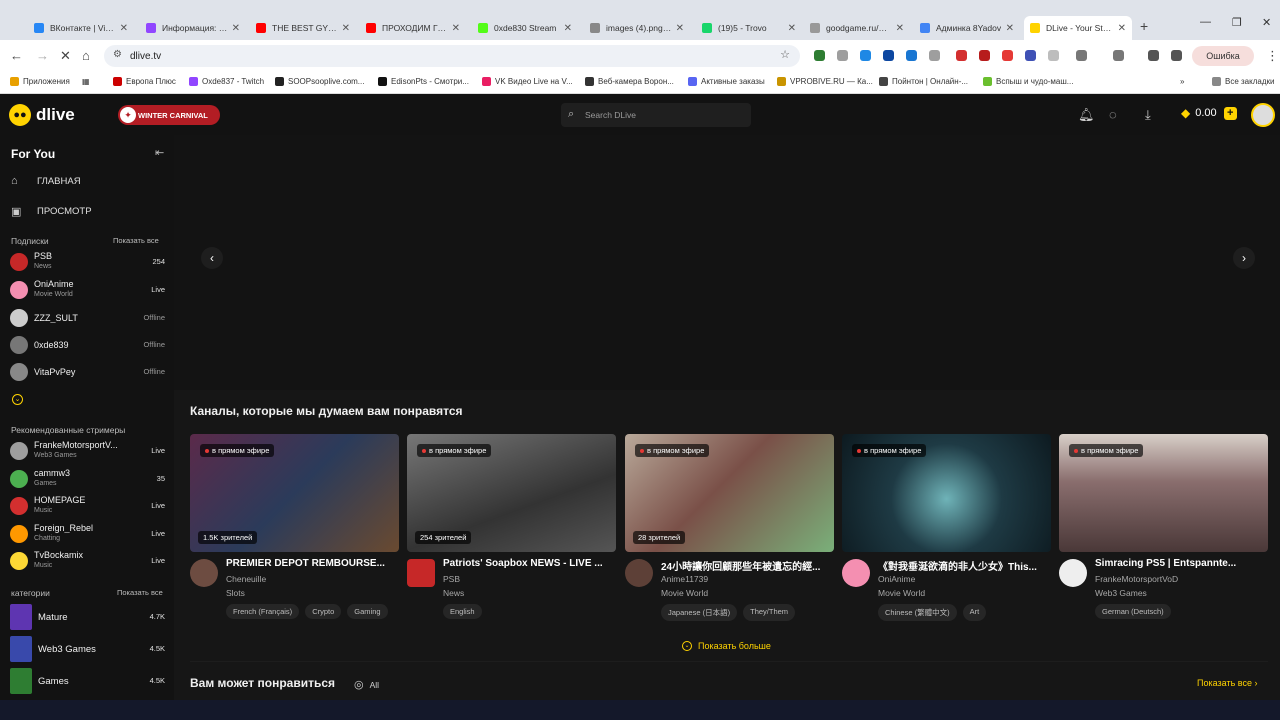 This screenshot has height=720, width=1280. I want to click on bookmark-item: Европа Плюс, so click(144, 81).